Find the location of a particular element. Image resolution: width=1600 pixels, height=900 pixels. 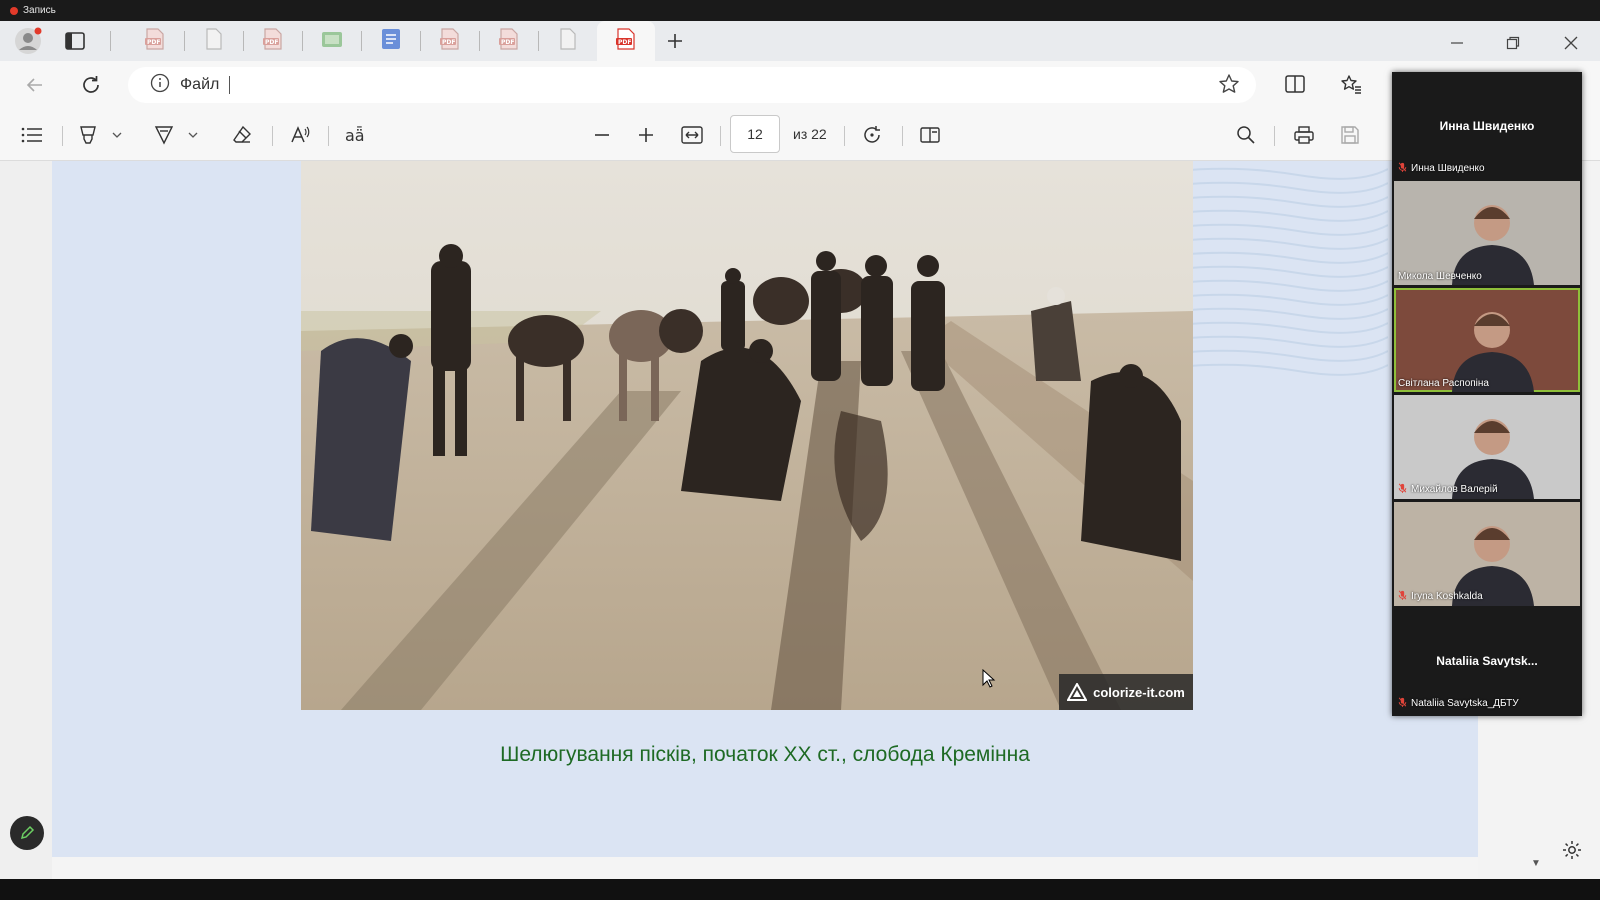

left-margin is located at coordinates (26, 520).